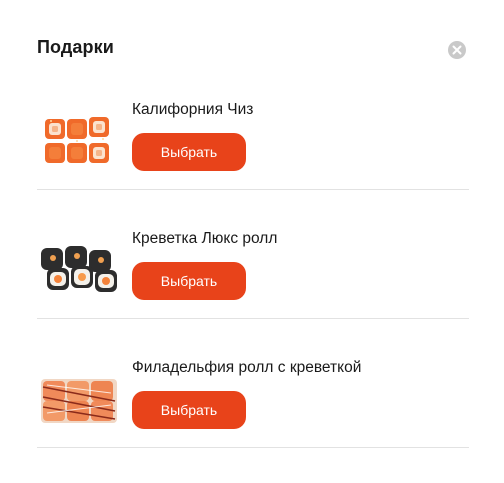 This screenshot has height=483, width=504. Describe the element at coordinates (193, 109) in the screenshot. I see `gift-name: Калифорния Чиз` at that location.